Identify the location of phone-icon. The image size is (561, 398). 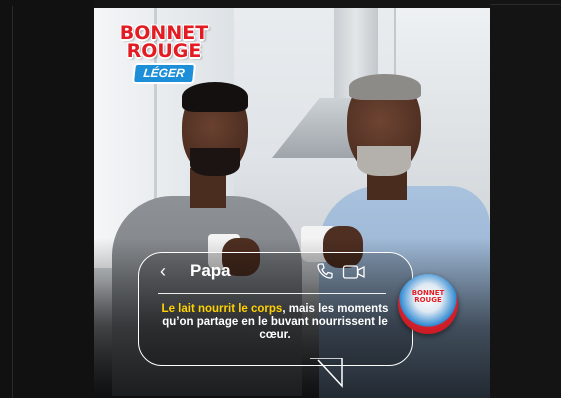
(325, 271).